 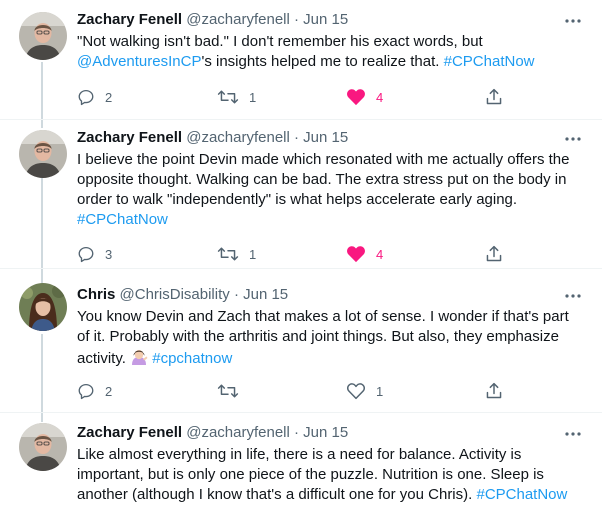 I want to click on reply-button: 3, so click(x=94, y=254).